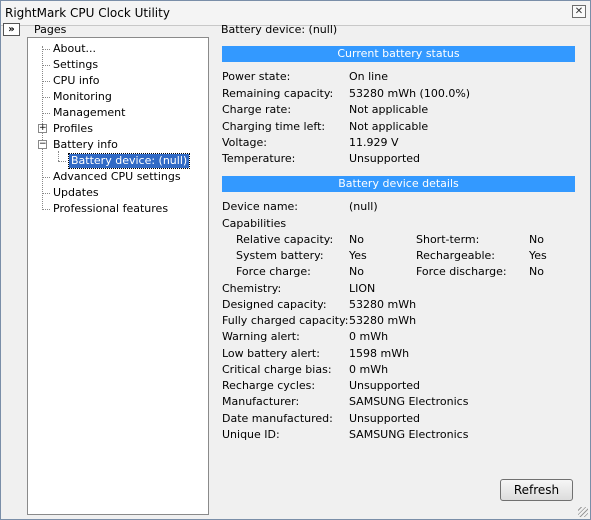 Image resolution: width=591 pixels, height=520 pixels. Describe the element at coordinates (379, 353) in the screenshot. I see `detail-value: 1598 mWh` at that location.